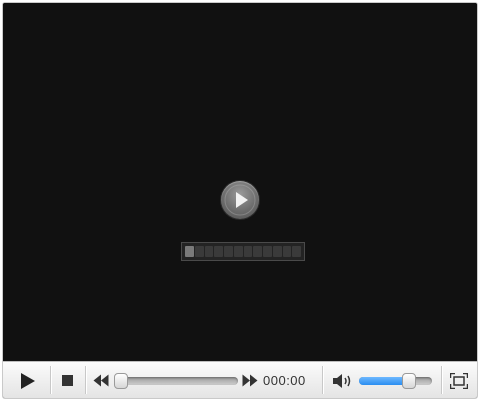  What do you see at coordinates (459, 381) in the screenshot?
I see `fullscreen-button` at bounding box center [459, 381].